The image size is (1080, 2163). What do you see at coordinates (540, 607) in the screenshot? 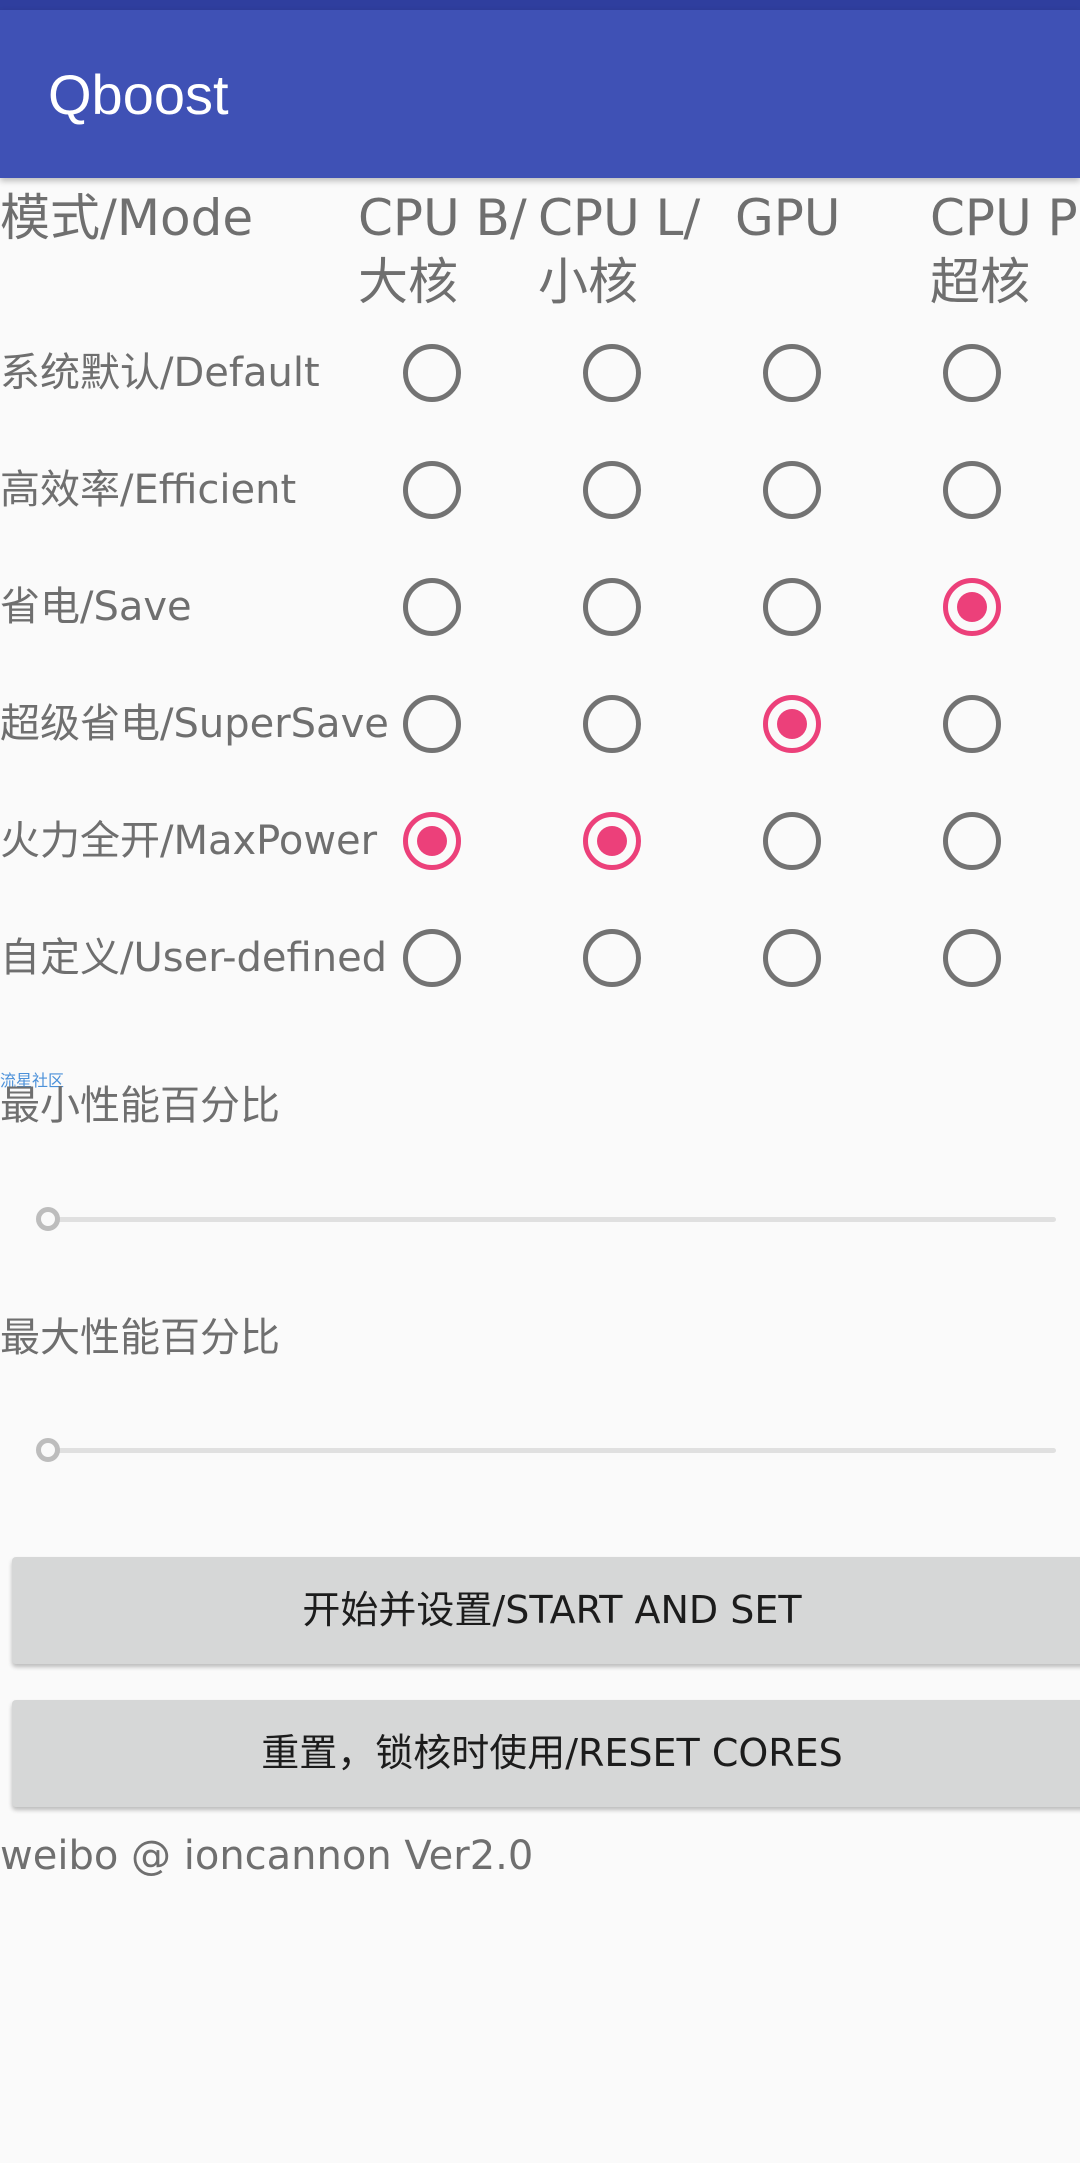
I see `mode-row-save: 省电/Save` at bounding box center [540, 607].